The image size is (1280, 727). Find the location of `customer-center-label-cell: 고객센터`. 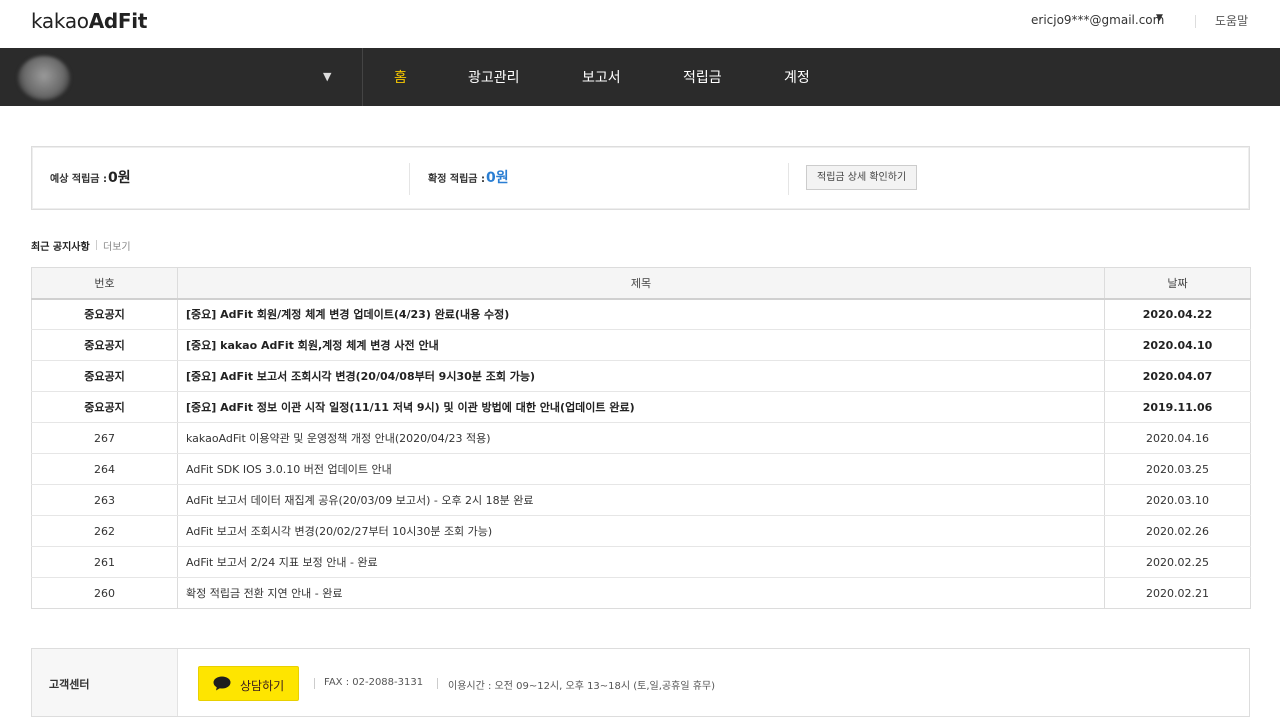

customer-center-label-cell: 고객센터 is located at coordinates (105, 682).